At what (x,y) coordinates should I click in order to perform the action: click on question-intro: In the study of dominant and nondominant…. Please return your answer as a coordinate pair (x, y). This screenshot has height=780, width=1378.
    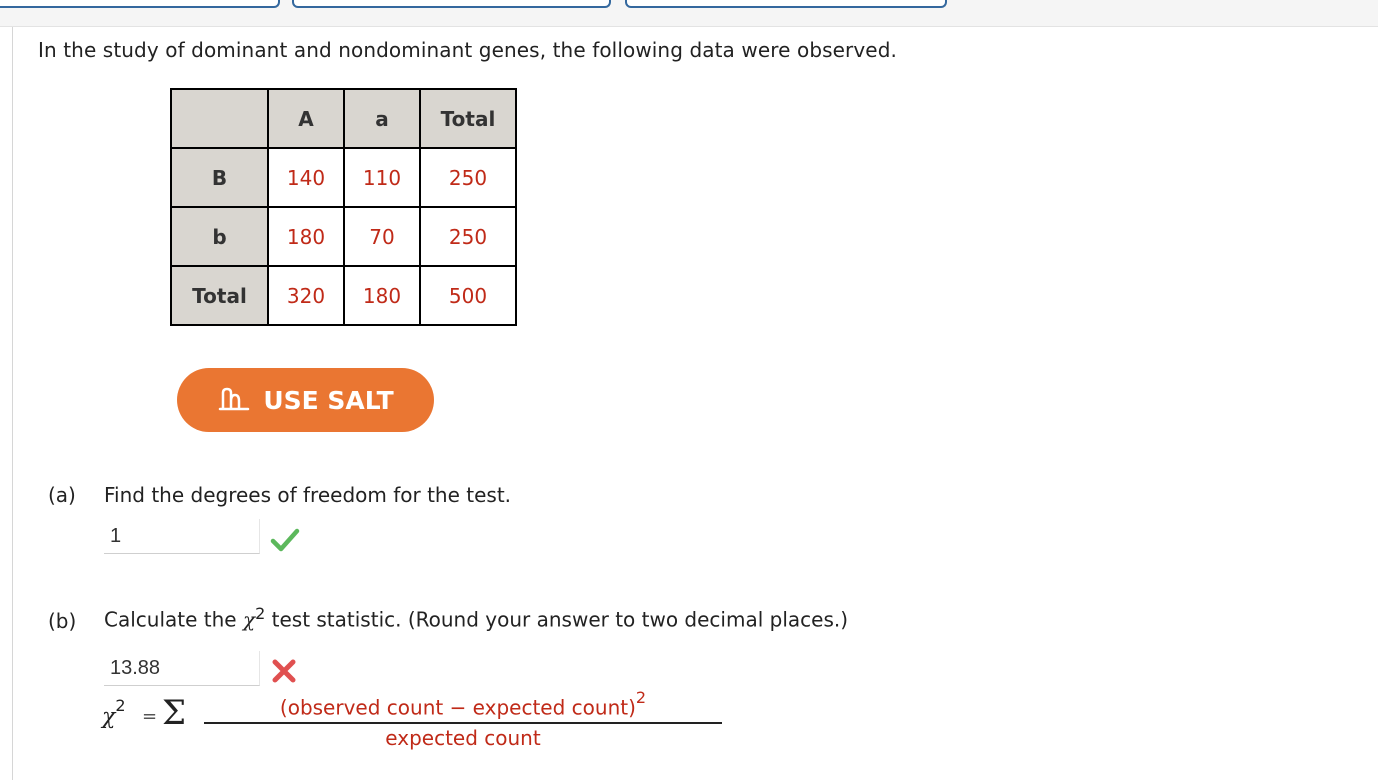
    Looking at the image, I should click on (467, 50).